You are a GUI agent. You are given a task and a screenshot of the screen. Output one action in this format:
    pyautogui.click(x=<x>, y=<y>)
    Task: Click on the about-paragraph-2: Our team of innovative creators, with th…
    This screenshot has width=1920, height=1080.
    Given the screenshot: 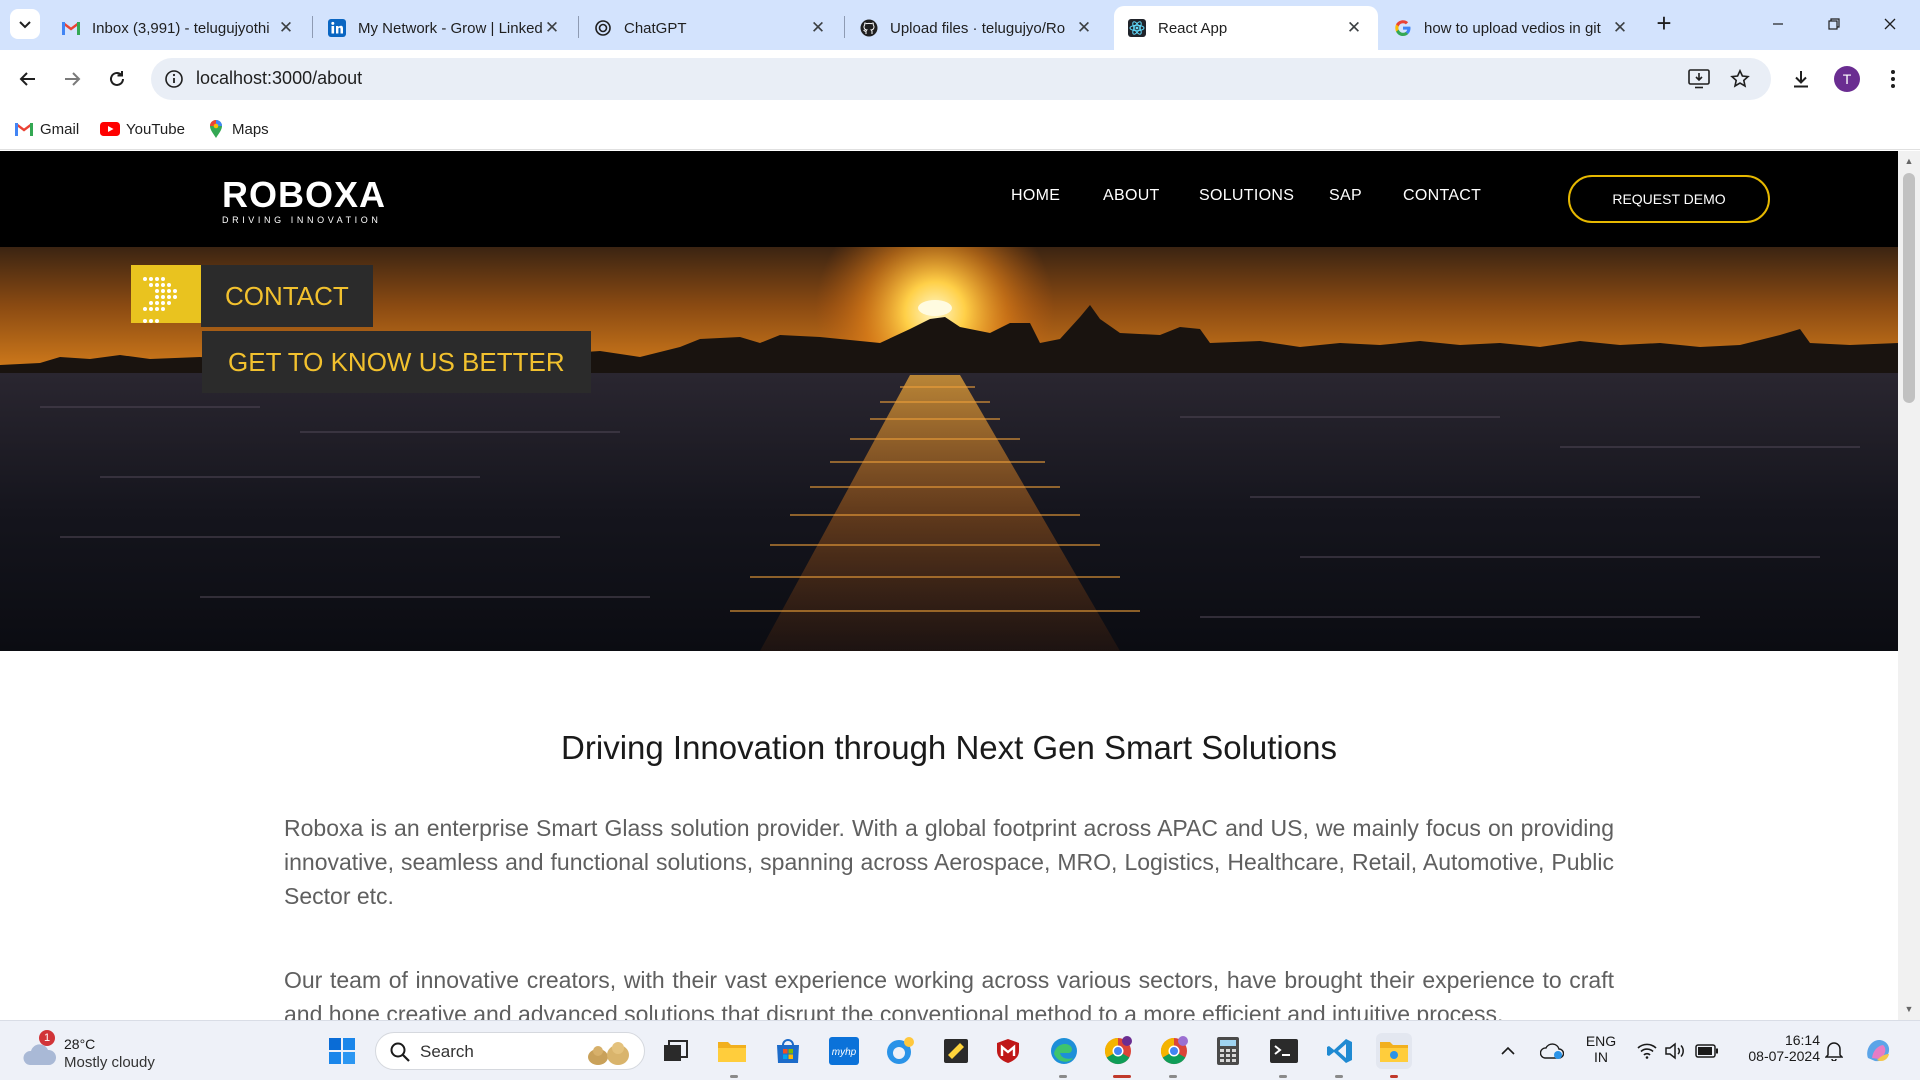 What is the action you would take?
    pyautogui.click(x=949, y=993)
    